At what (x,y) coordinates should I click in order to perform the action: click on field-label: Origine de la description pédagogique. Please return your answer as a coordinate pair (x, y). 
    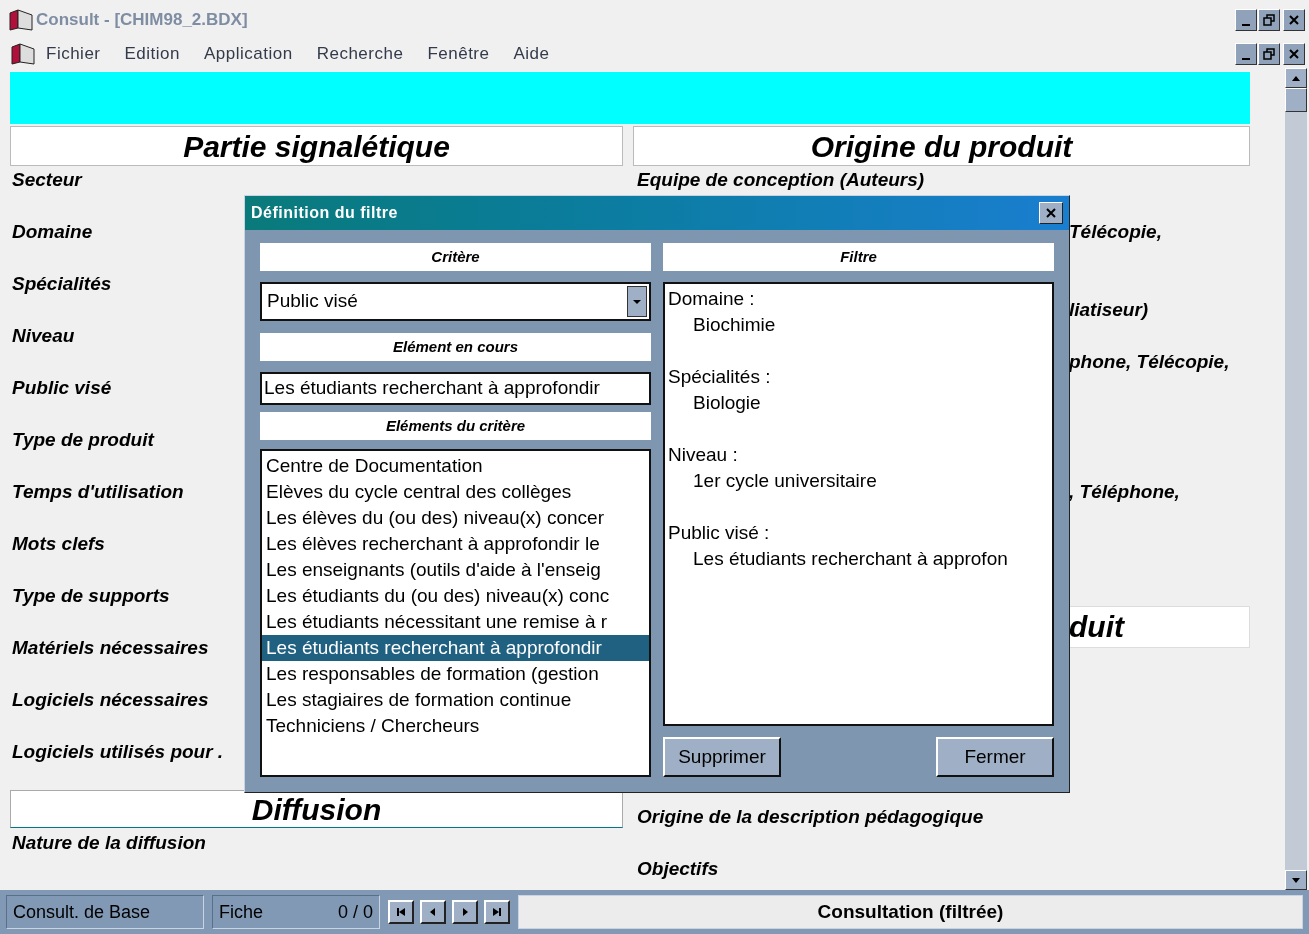
    Looking at the image, I should click on (810, 816).